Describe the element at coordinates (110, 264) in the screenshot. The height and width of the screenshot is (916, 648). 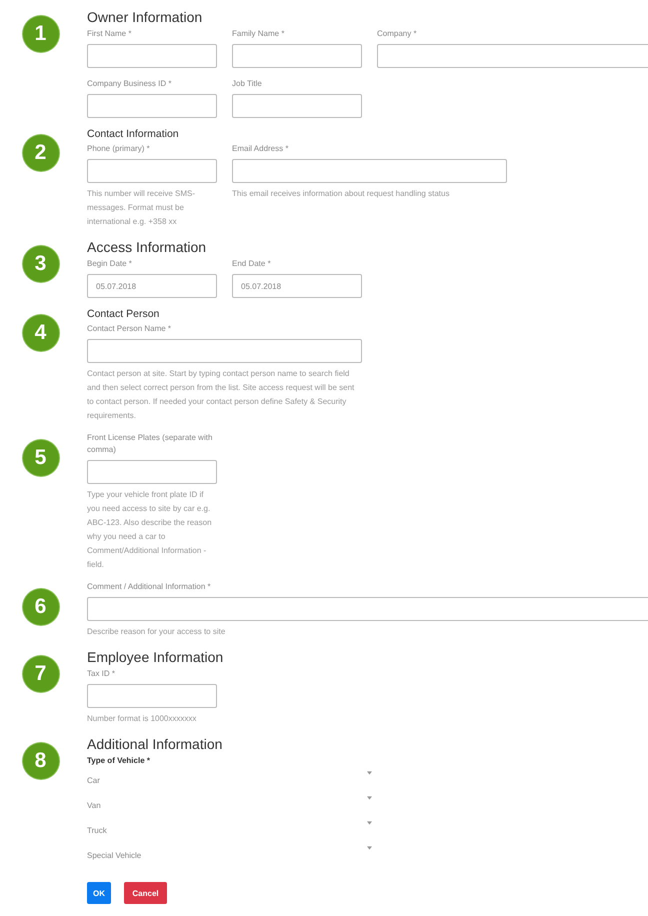
I see `field-label: Begin Date *` at that location.